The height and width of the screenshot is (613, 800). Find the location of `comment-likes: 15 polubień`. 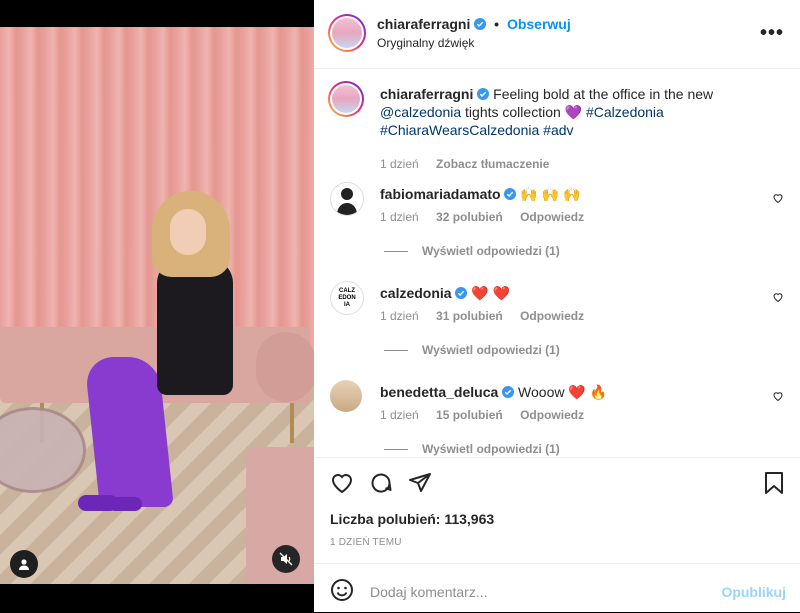

comment-likes: 15 polubień is located at coordinates (469, 415).